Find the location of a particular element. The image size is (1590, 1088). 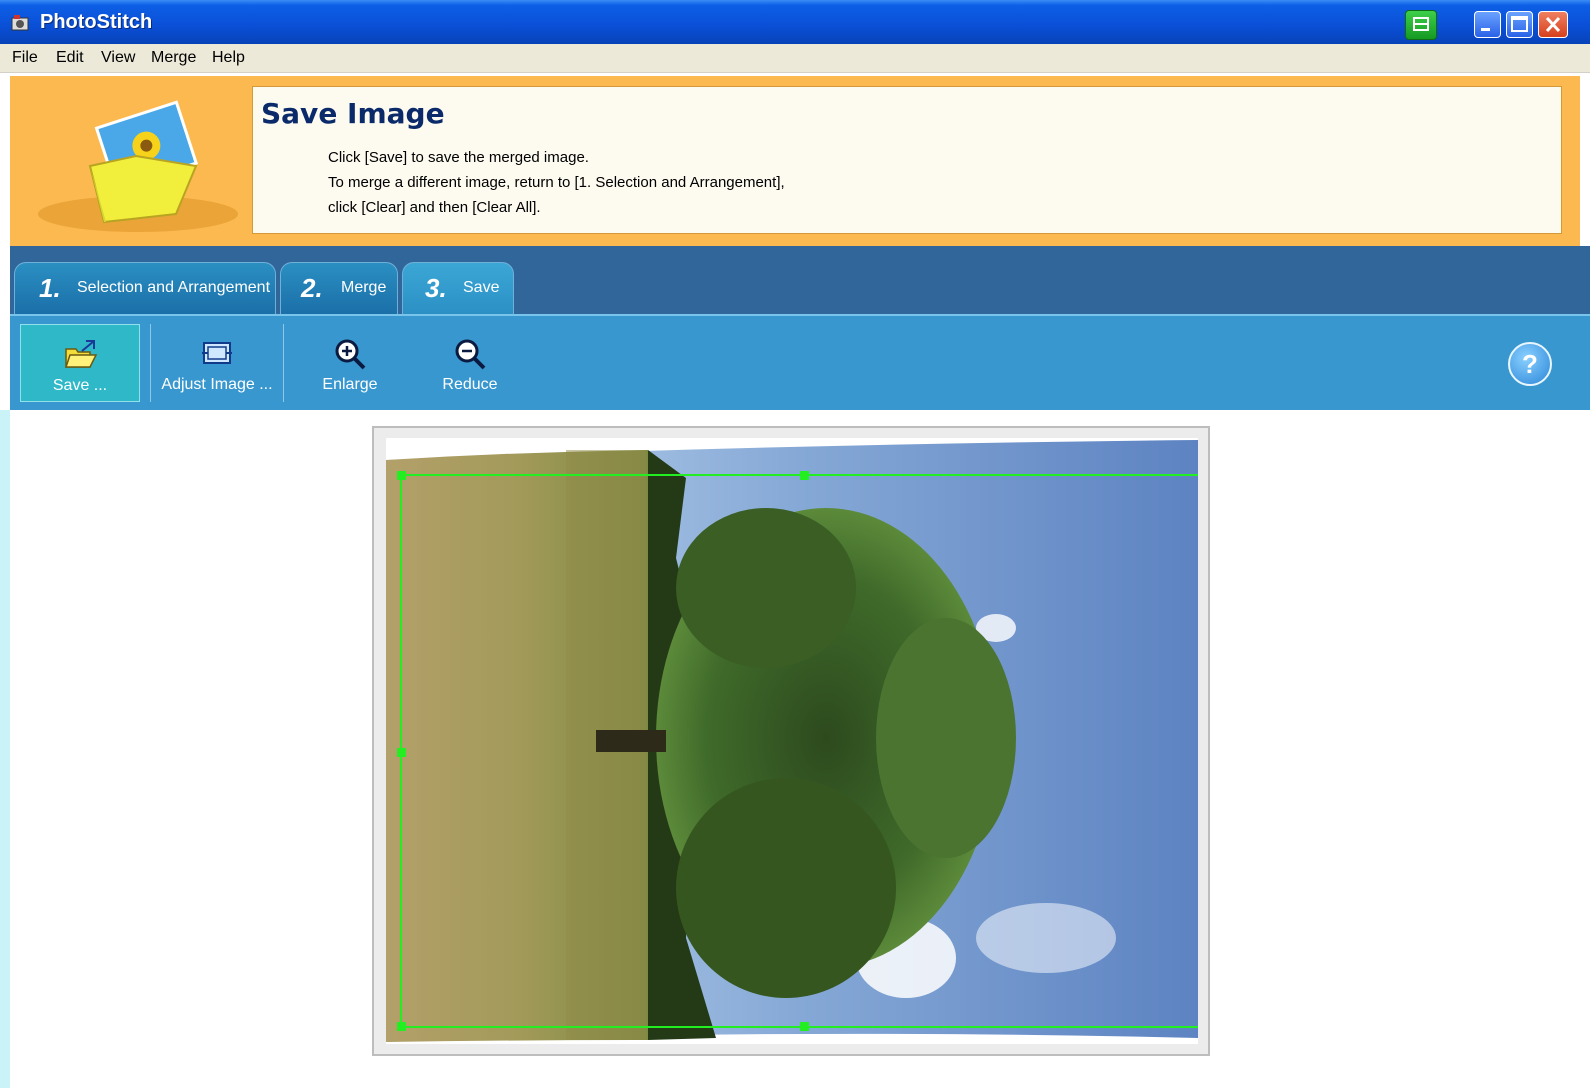

help-button: ? is located at coordinates (1530, 364).